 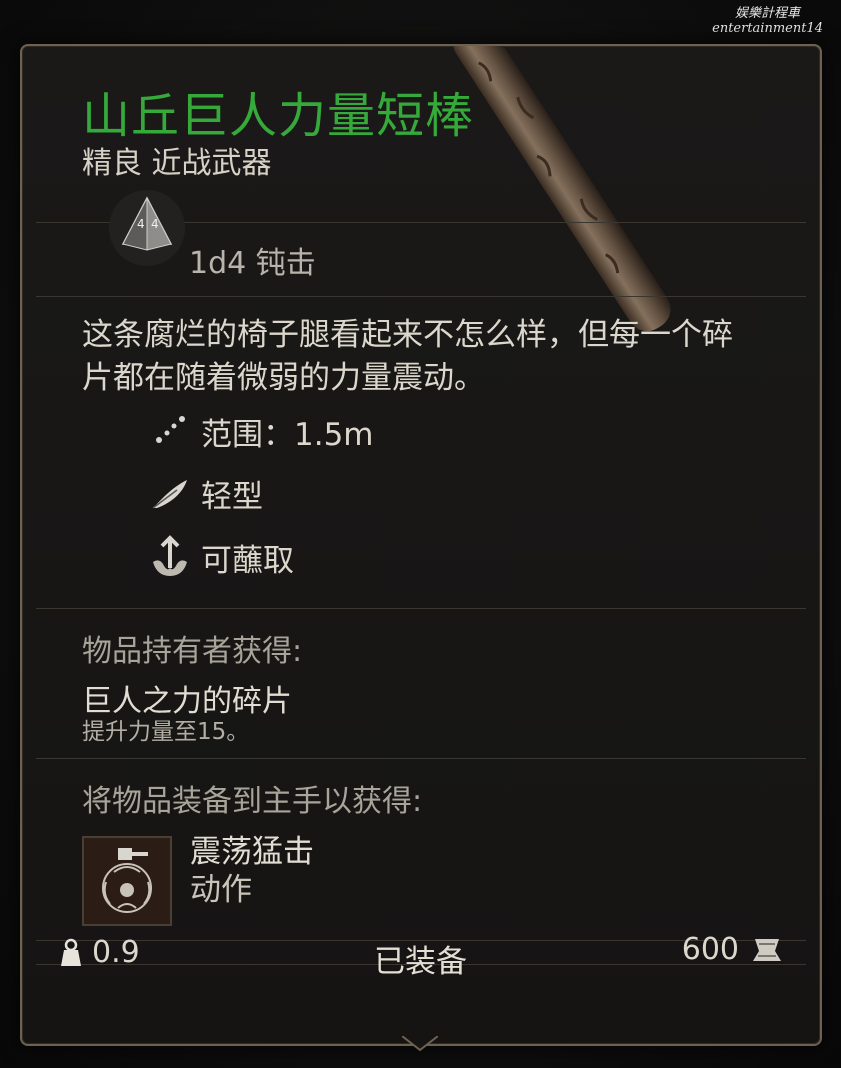 What do you see at coordinates (287, 434) in the screenshot?
I see `property-range-label: 范围：1.5m` at bounding box center [287, 434].